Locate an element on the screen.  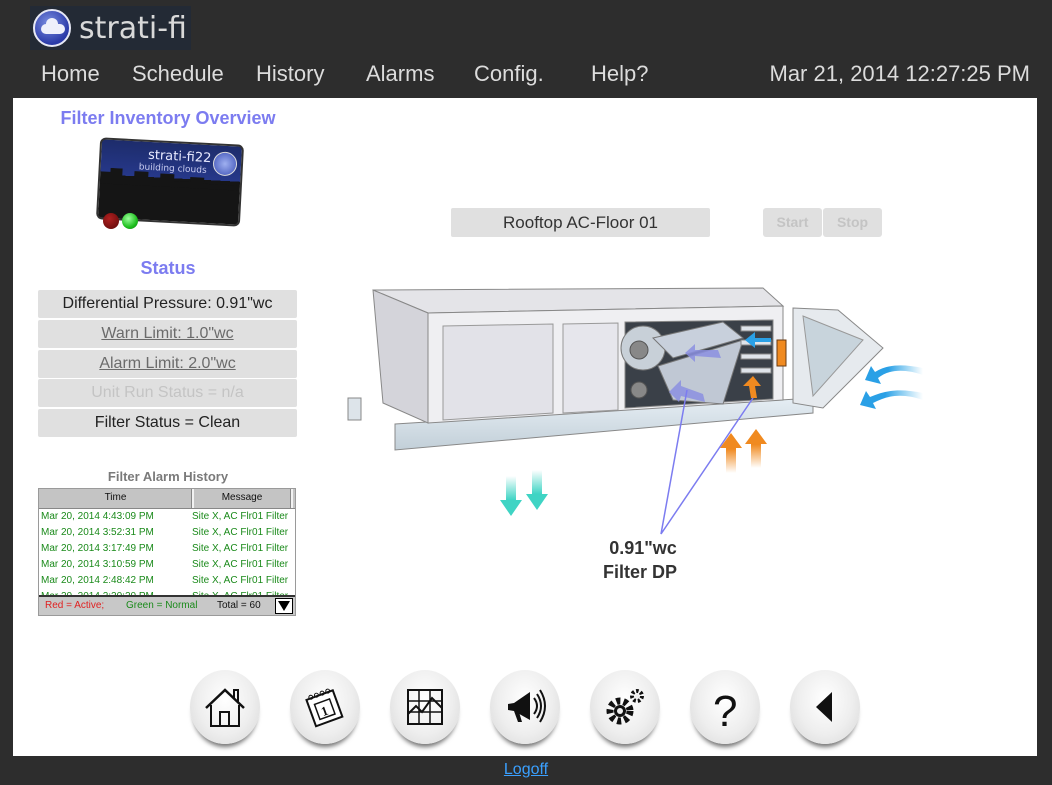
app-logo: strati-fi is located at coordinates (110, 28).